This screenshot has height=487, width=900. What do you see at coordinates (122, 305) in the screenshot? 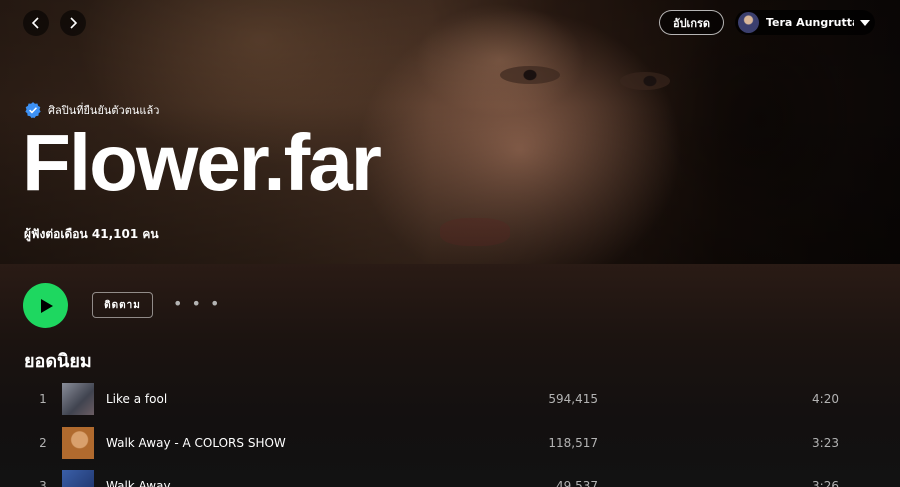
I see `follow-button: ติดตาม` at bounding box center [122, 305].